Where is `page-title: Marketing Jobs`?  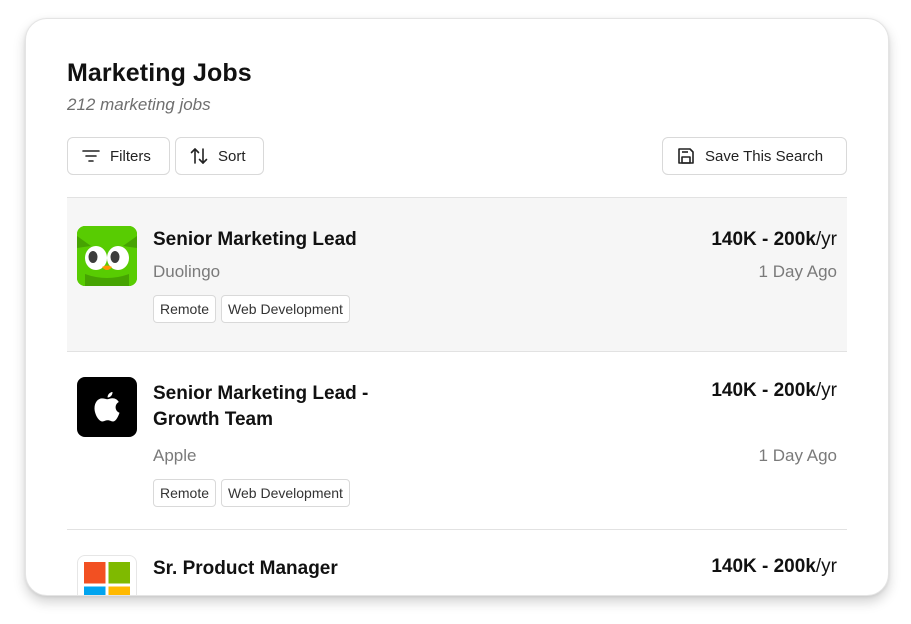
page-title: Marketing Jobs is located at coordinates (159, 73).